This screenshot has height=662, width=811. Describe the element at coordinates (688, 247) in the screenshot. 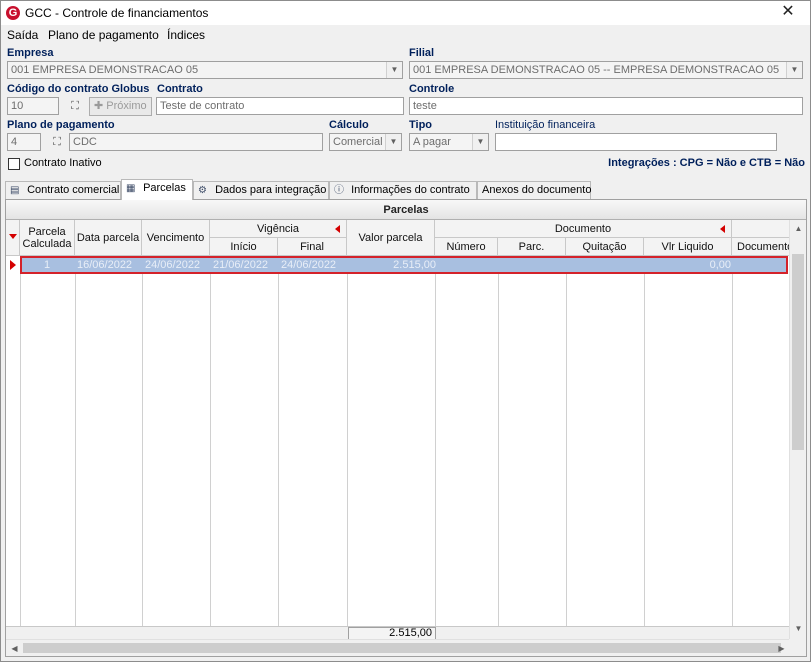

I see `header-vlr-liquido: Vlr Liquido` at that location.